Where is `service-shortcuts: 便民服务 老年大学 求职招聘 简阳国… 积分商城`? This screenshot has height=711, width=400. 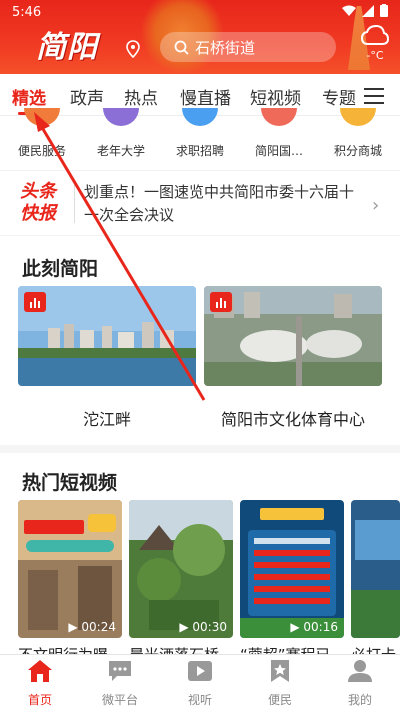 service-shortcuts: 便民服务 老年大学 求职招聘 简阳国… 积分商城 is located at coordinates (200, 136).